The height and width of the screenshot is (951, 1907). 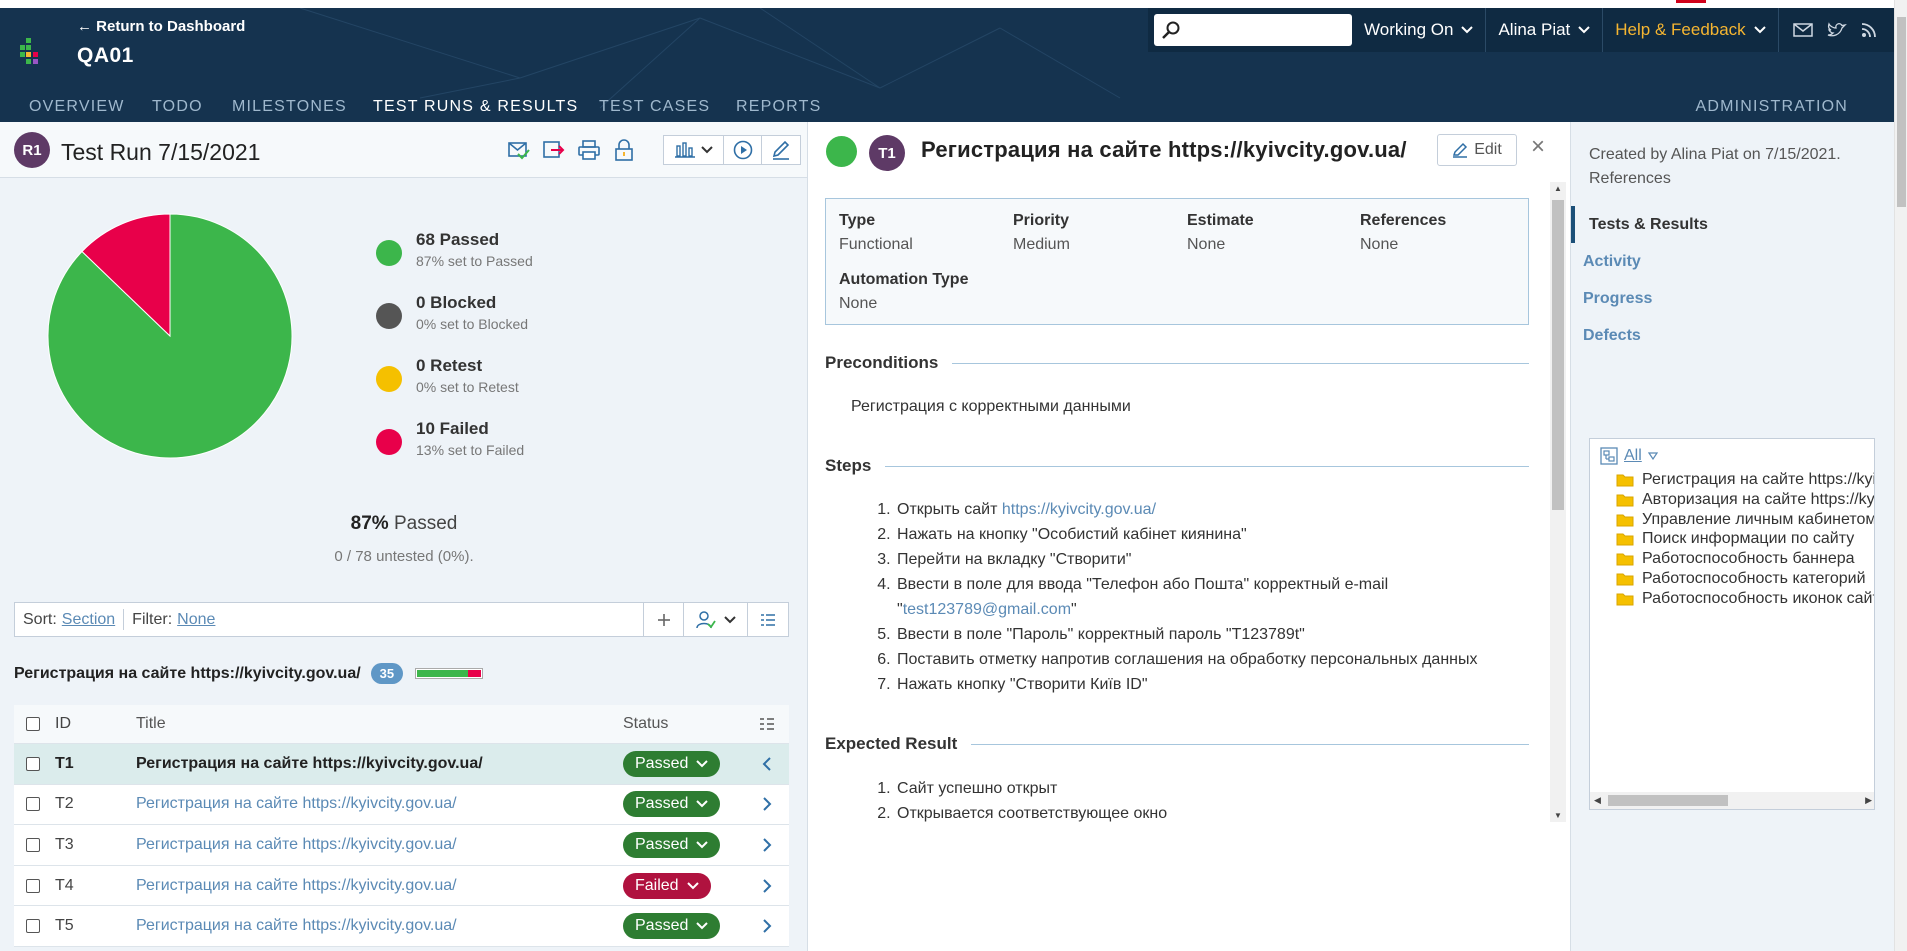 I want to click on assign-dropdown-button, so click(x=716, y=619).